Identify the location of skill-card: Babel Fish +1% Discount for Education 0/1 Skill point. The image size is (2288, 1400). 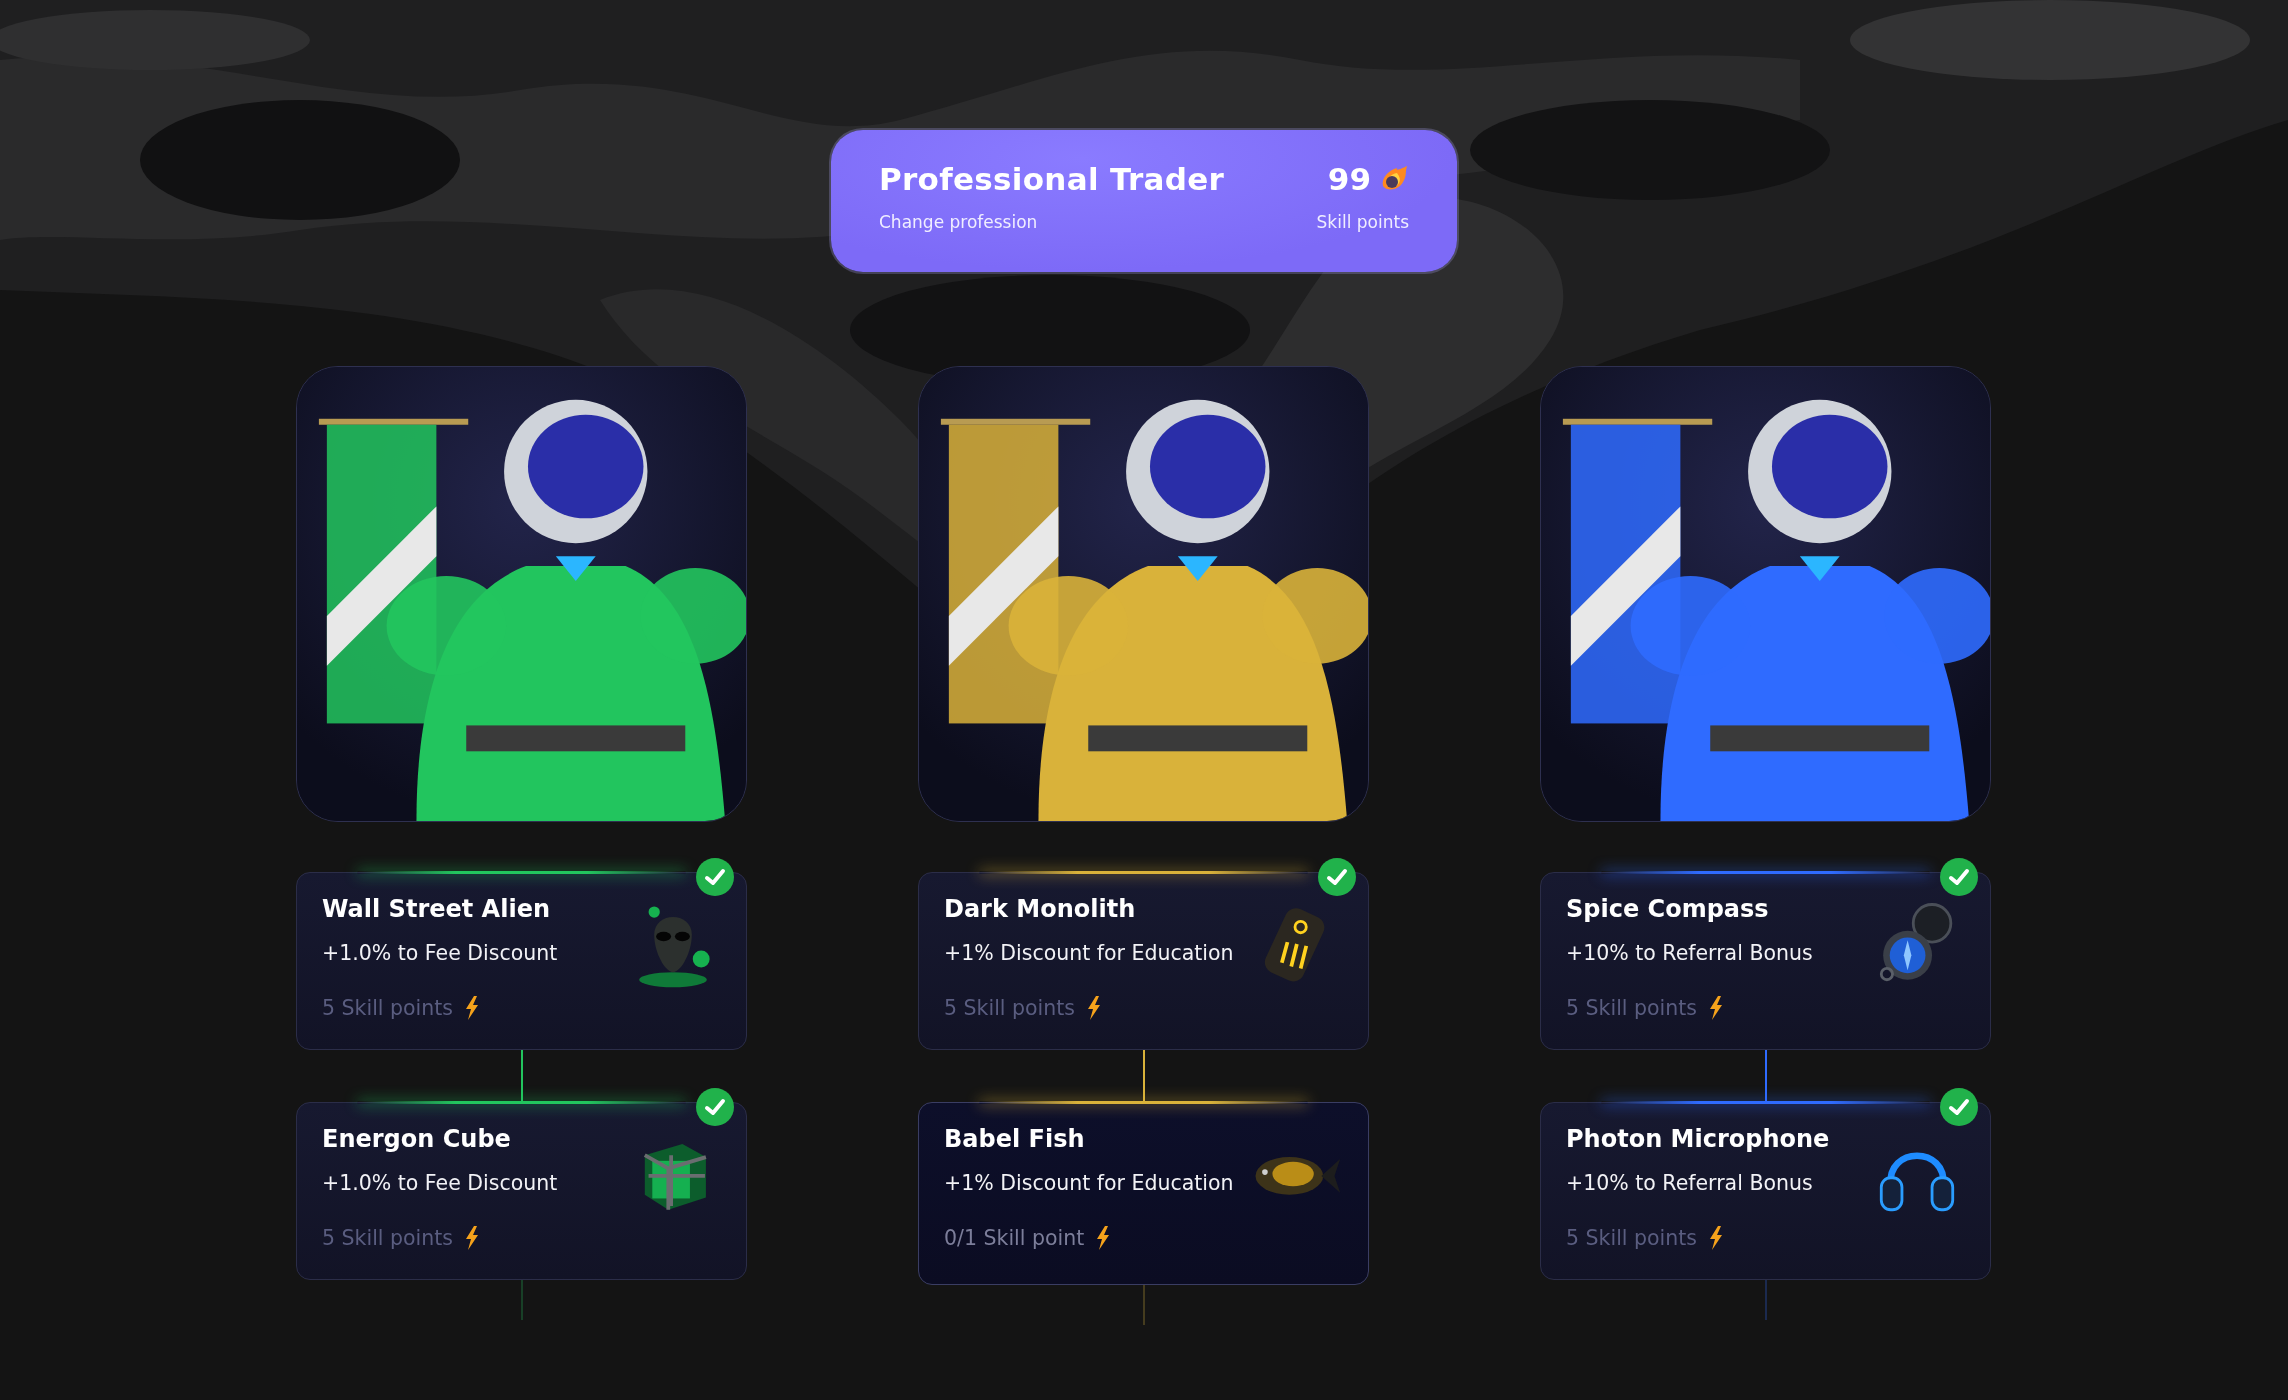
(1143, 1193).